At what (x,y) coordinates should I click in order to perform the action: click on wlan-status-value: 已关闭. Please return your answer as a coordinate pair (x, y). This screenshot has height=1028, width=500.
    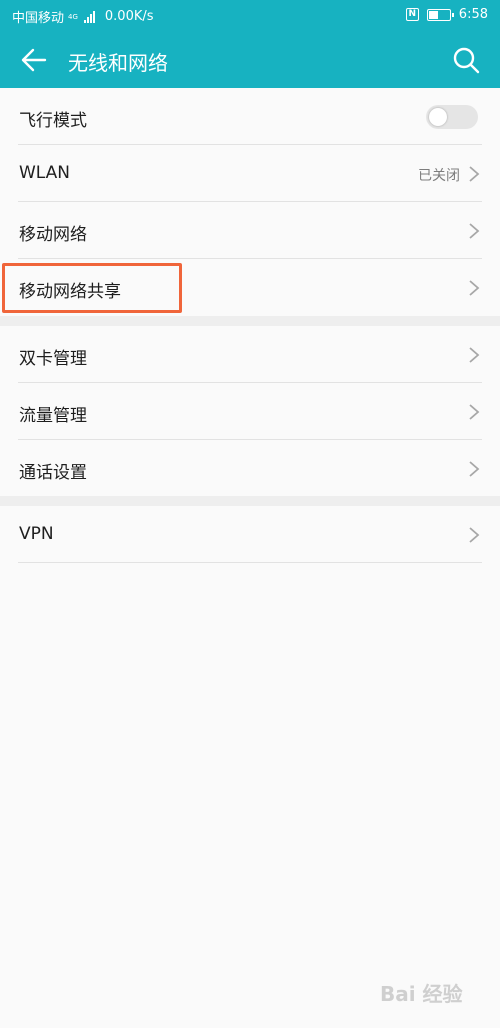
    Looking at the image, I should click on (439, 176).